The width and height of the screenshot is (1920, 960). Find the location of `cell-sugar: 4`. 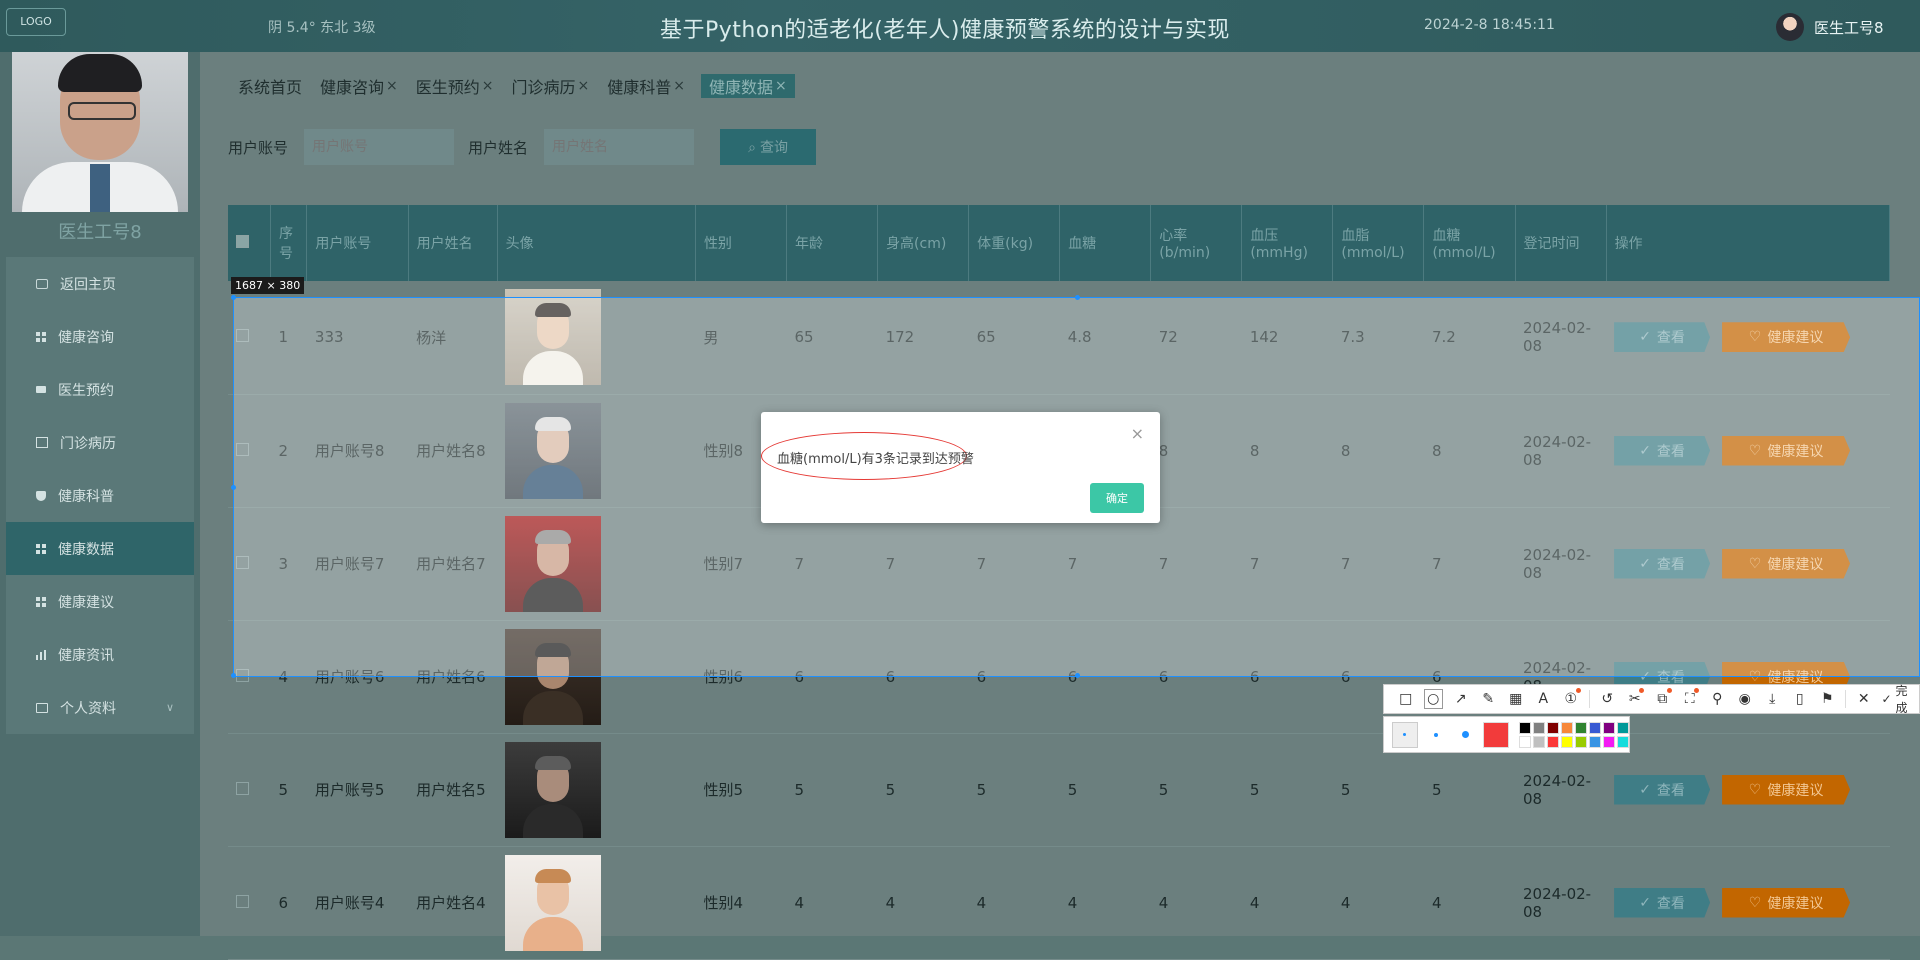

cell-sugar: 4 is located at coordinates (1105, 903).